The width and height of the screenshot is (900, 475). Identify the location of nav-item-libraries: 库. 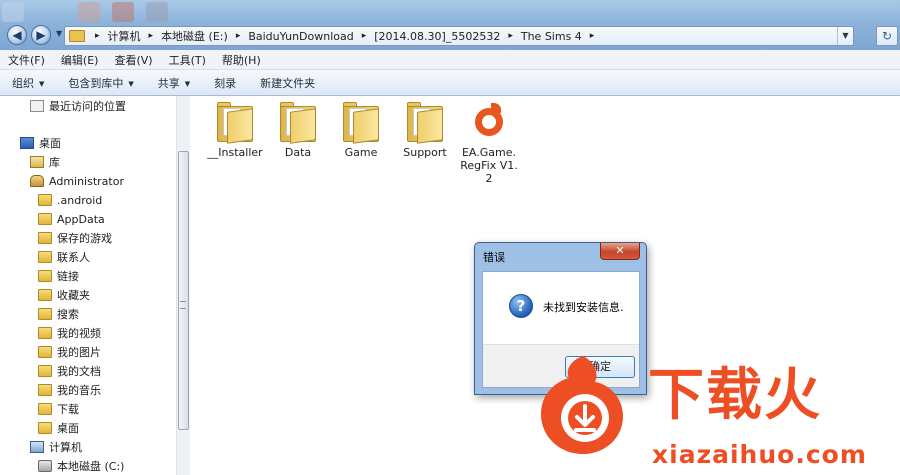
(45, 162).